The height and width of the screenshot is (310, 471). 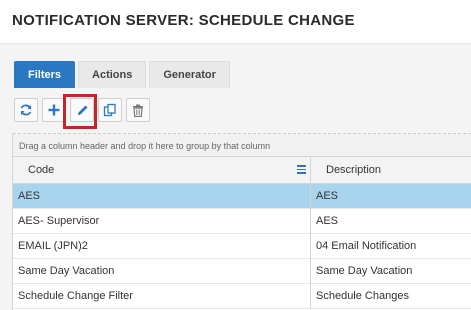 I want to click on copy-icon, so click(x=109, y=110).